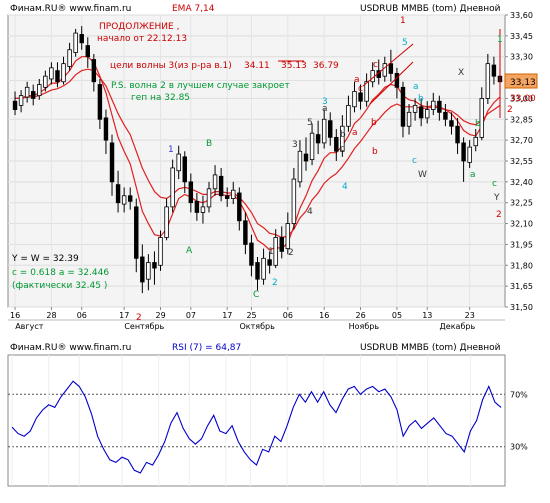 This screenshot has width=550, height=503. I want to click on last-price-label: 33,13, so click(523, 83).